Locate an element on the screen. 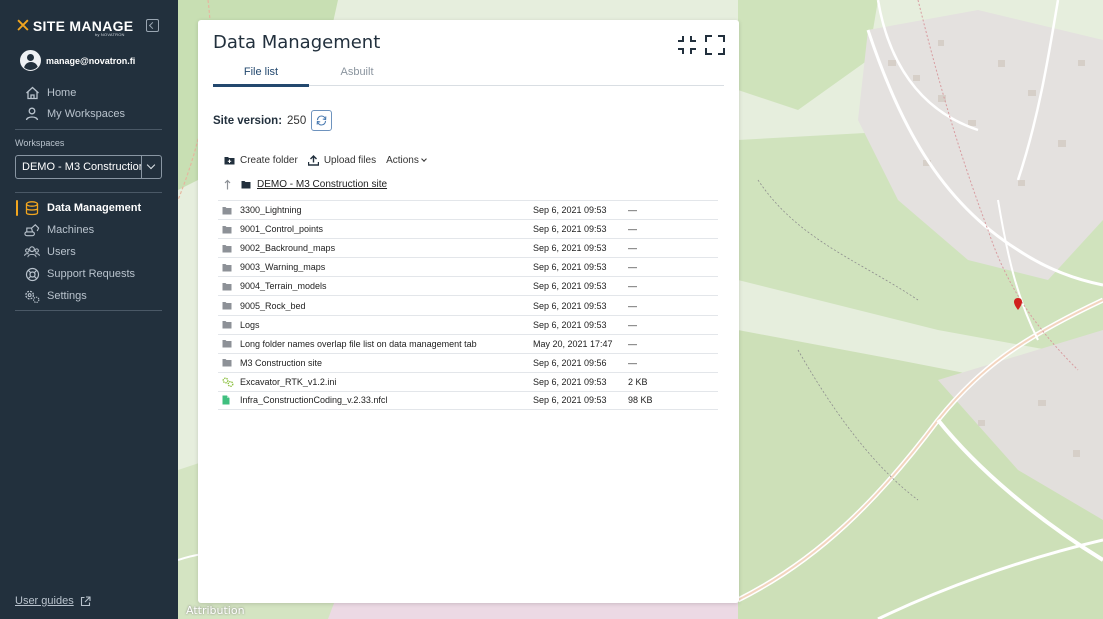 The width and height of the screenshot is (1103, 619). site-version-value: 250 is located at coordinates (297, 120).